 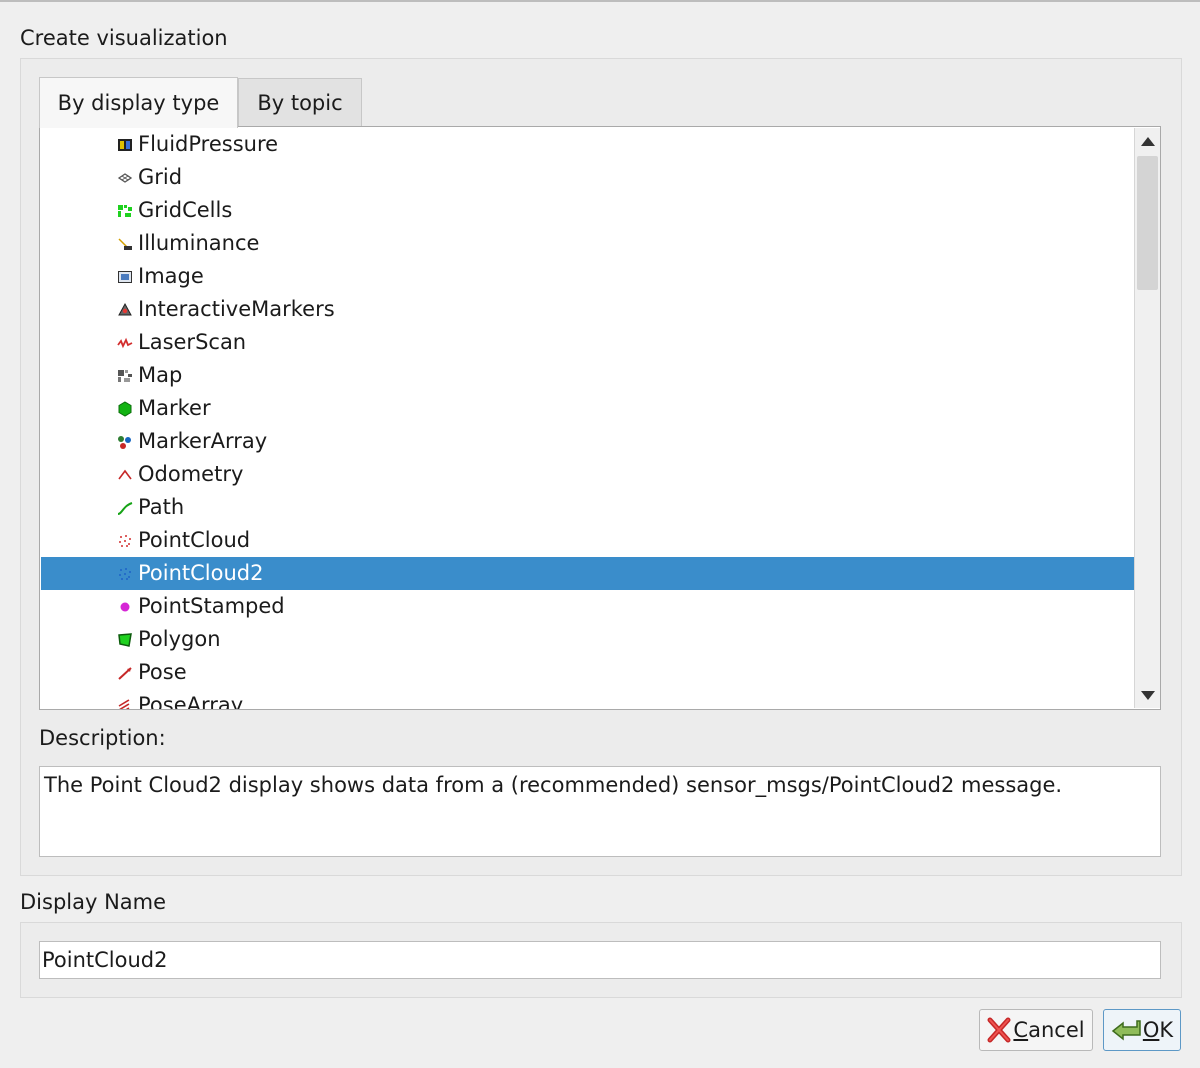 What do you see at coordinates (125, 474) in the screenshot?
I see `odometry-icon` at bounding box center [125, 474].